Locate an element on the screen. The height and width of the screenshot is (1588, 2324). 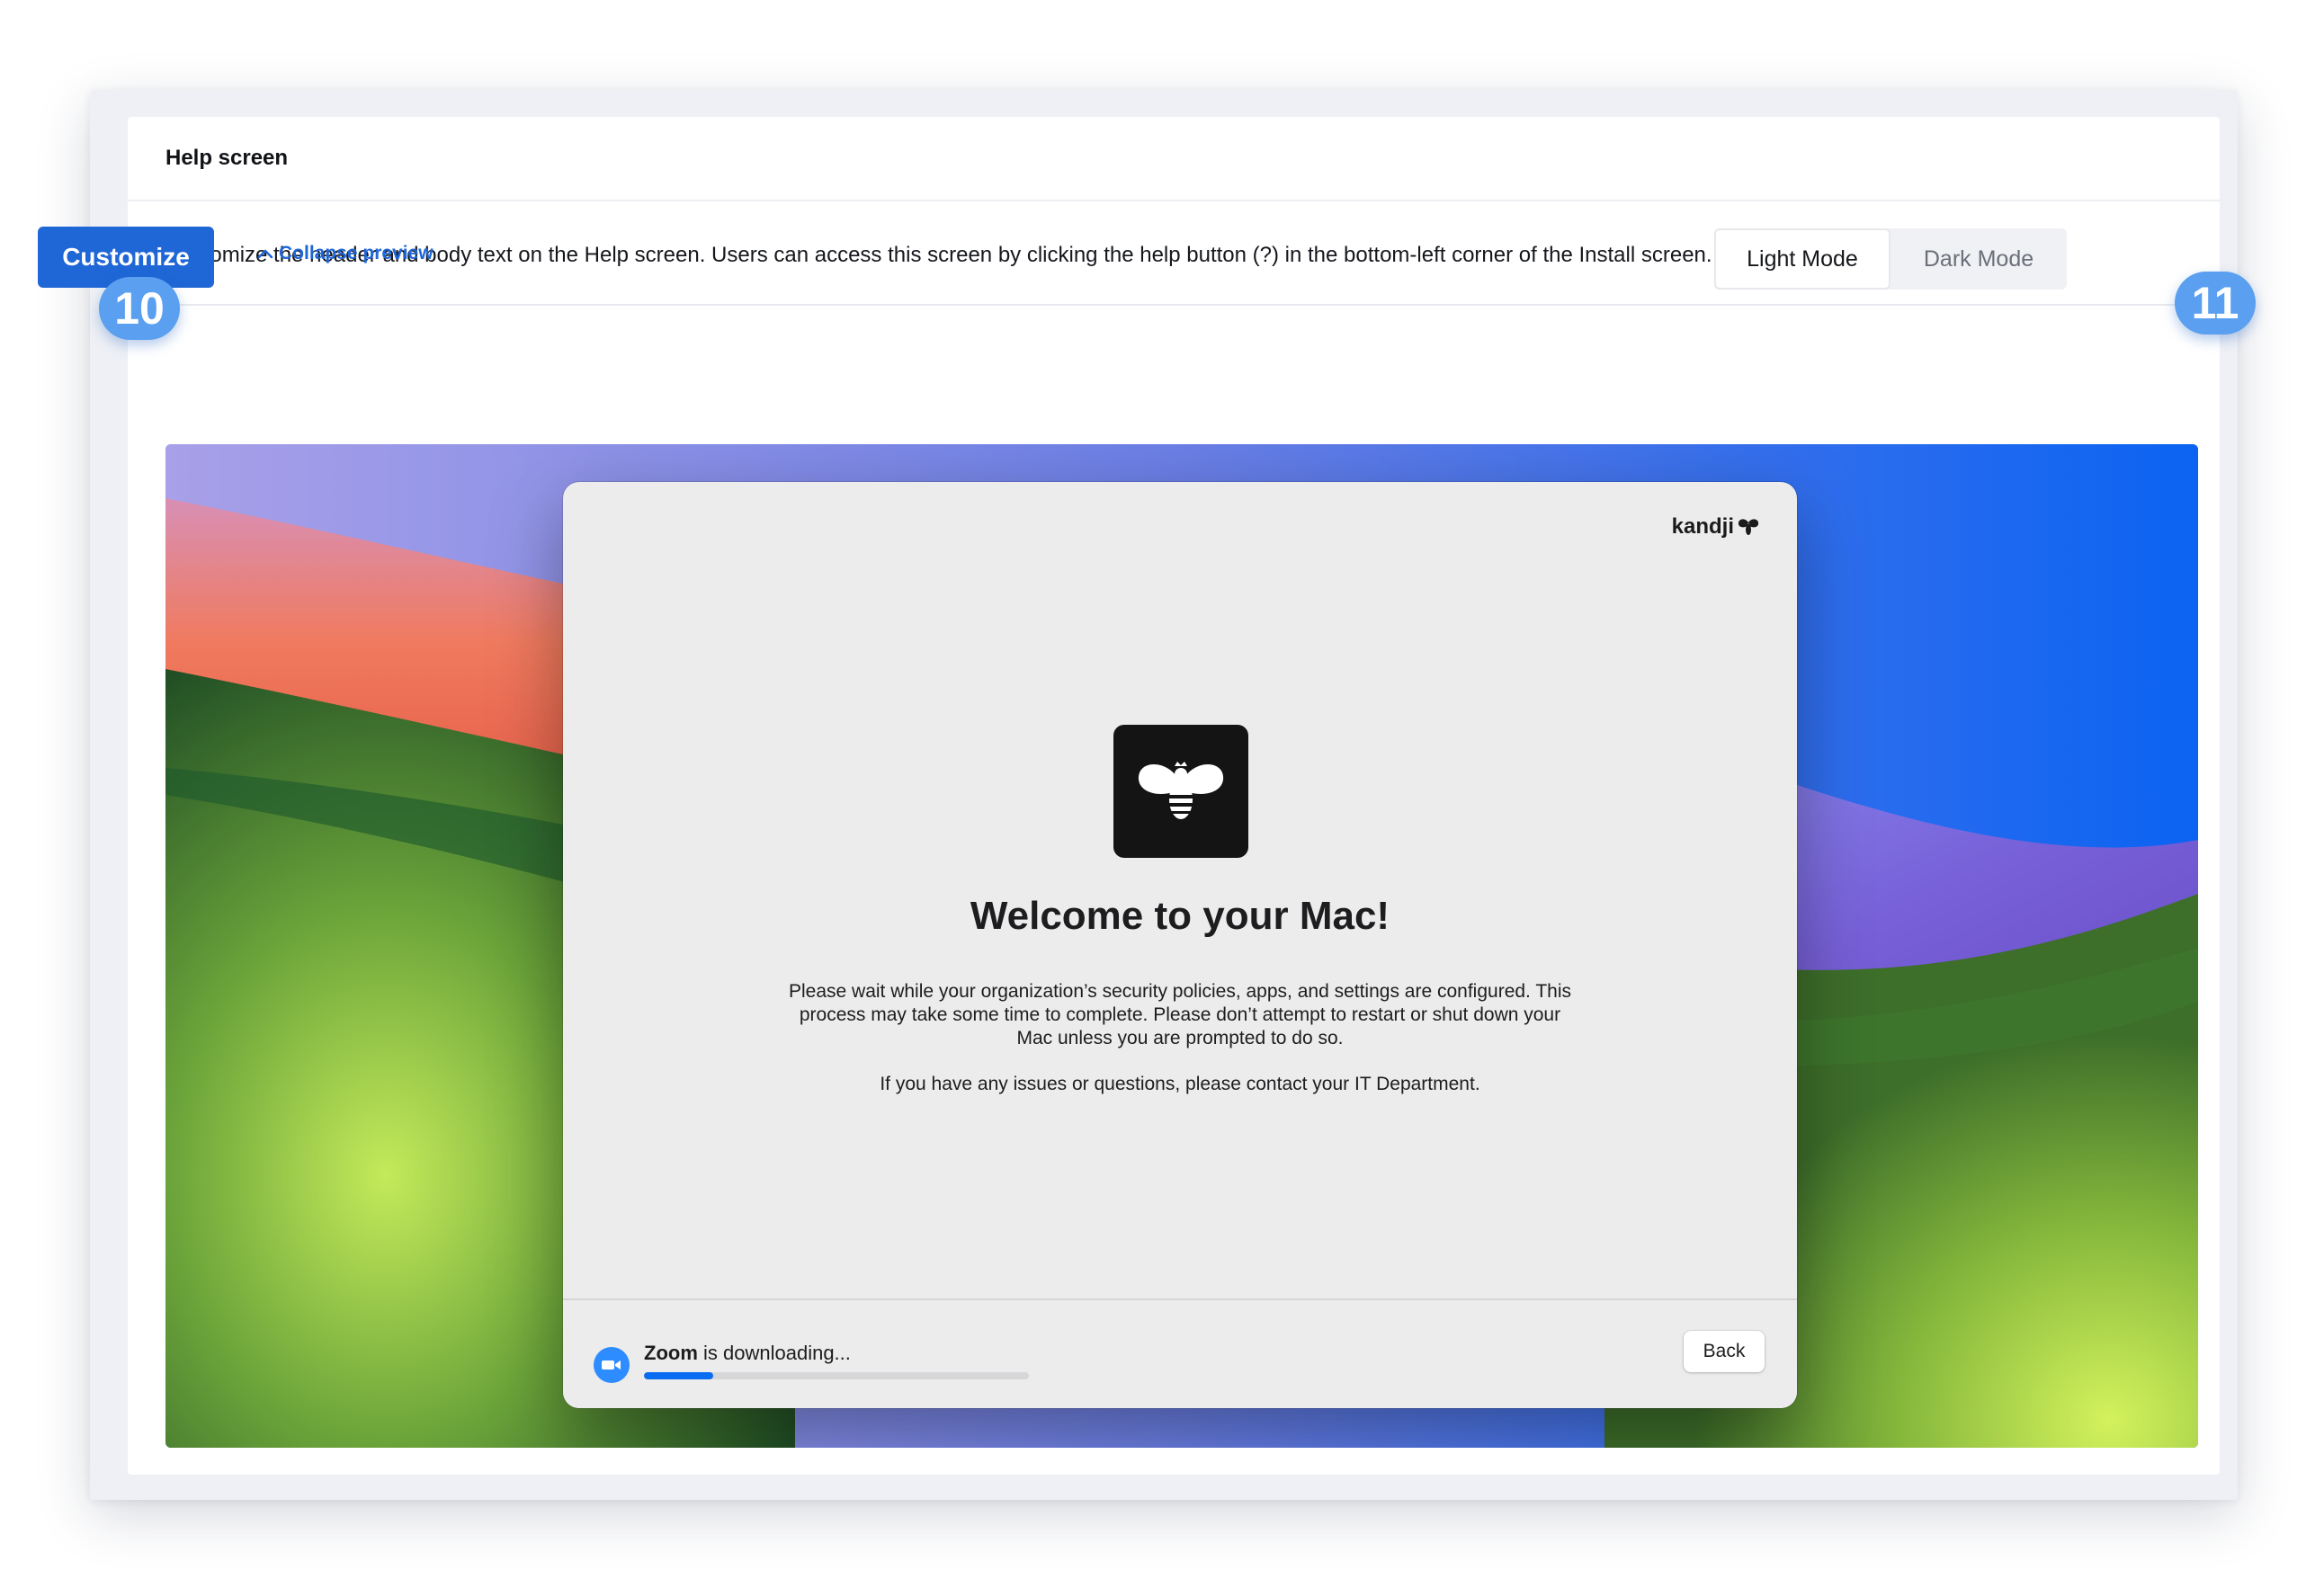
dark-mode-option: Dark Mode is located at coordinates (1978, 259).